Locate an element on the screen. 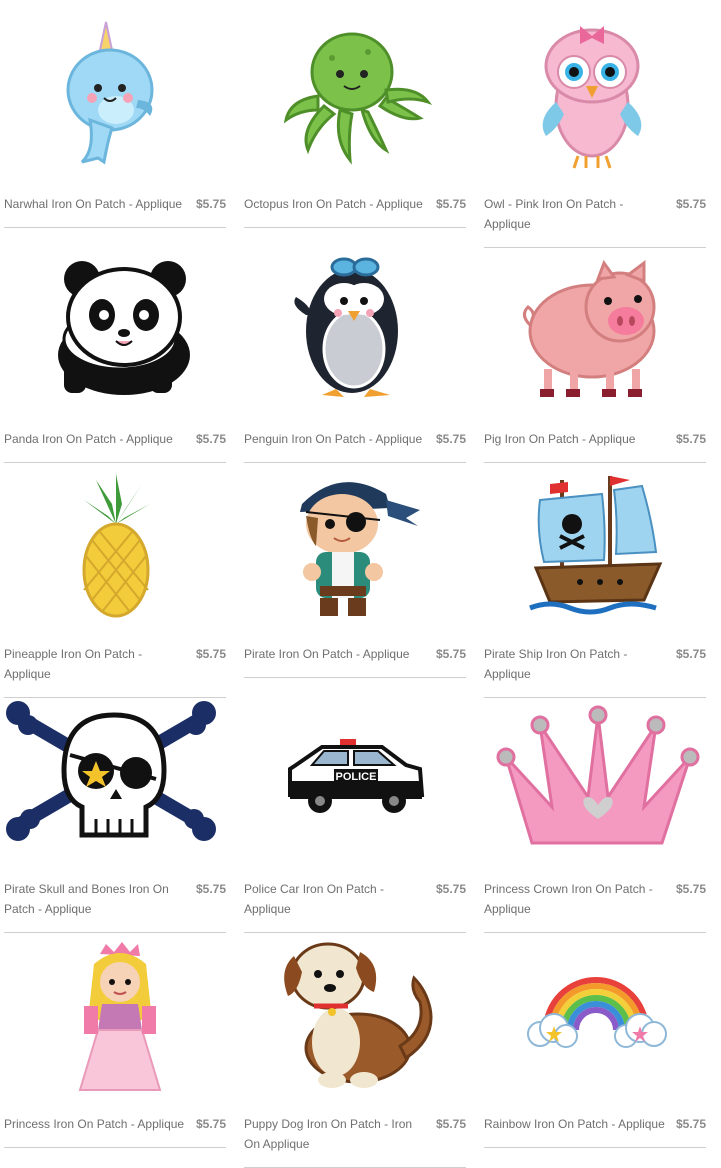 The height and width of the screenshot is (1168, 721). pineapple-icon is located at coordinates (113, 545).